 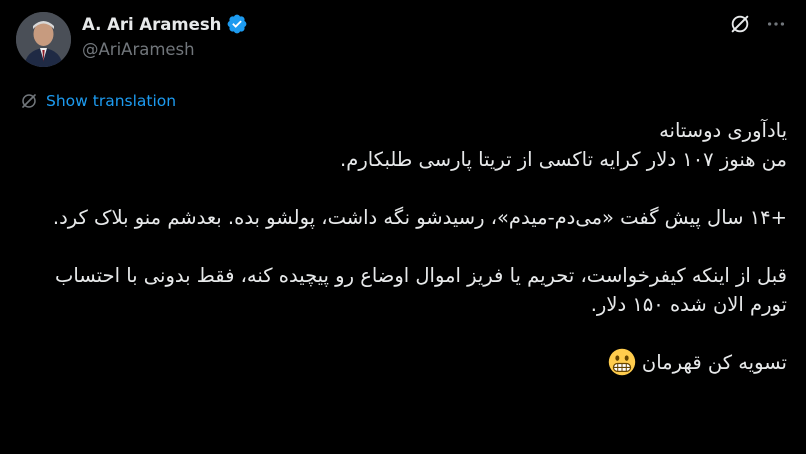 I want to click on show-translation-link: Show translation, so click(x=98, y=101).